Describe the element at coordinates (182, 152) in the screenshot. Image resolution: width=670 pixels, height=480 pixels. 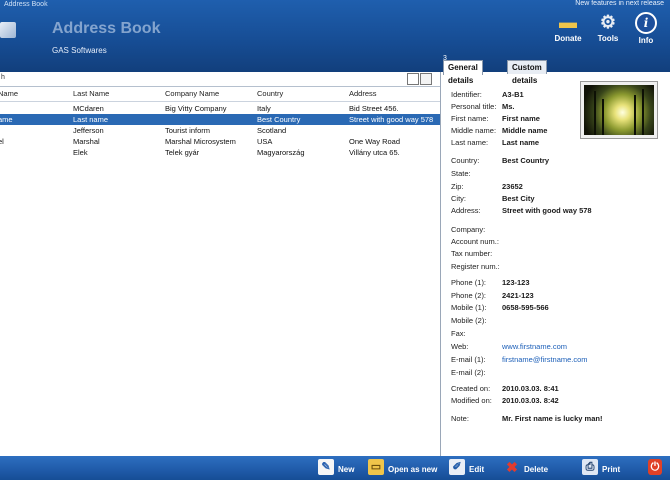
I see `cell-company: Telek gyár` at that location.